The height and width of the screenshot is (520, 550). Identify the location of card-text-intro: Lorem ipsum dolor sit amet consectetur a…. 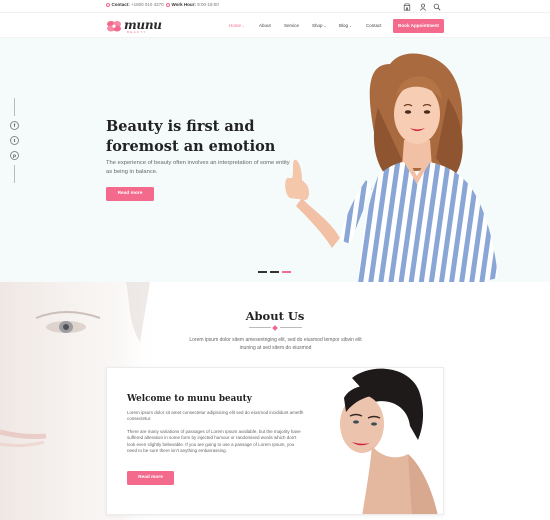
(215, 416).